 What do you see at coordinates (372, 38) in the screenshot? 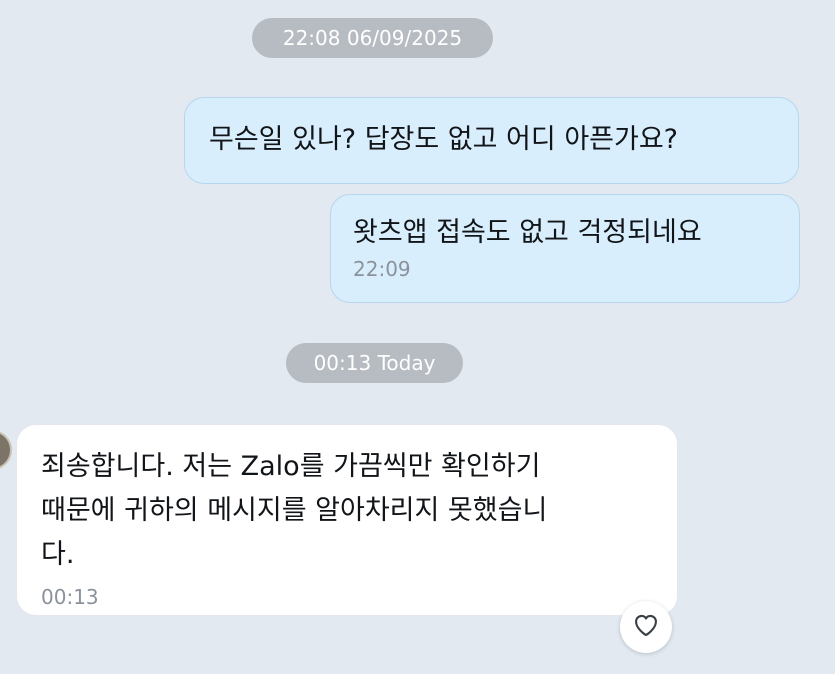
I see `date-separator-pill: 22:08 06/09/2025` at bounding box center [372, 38].